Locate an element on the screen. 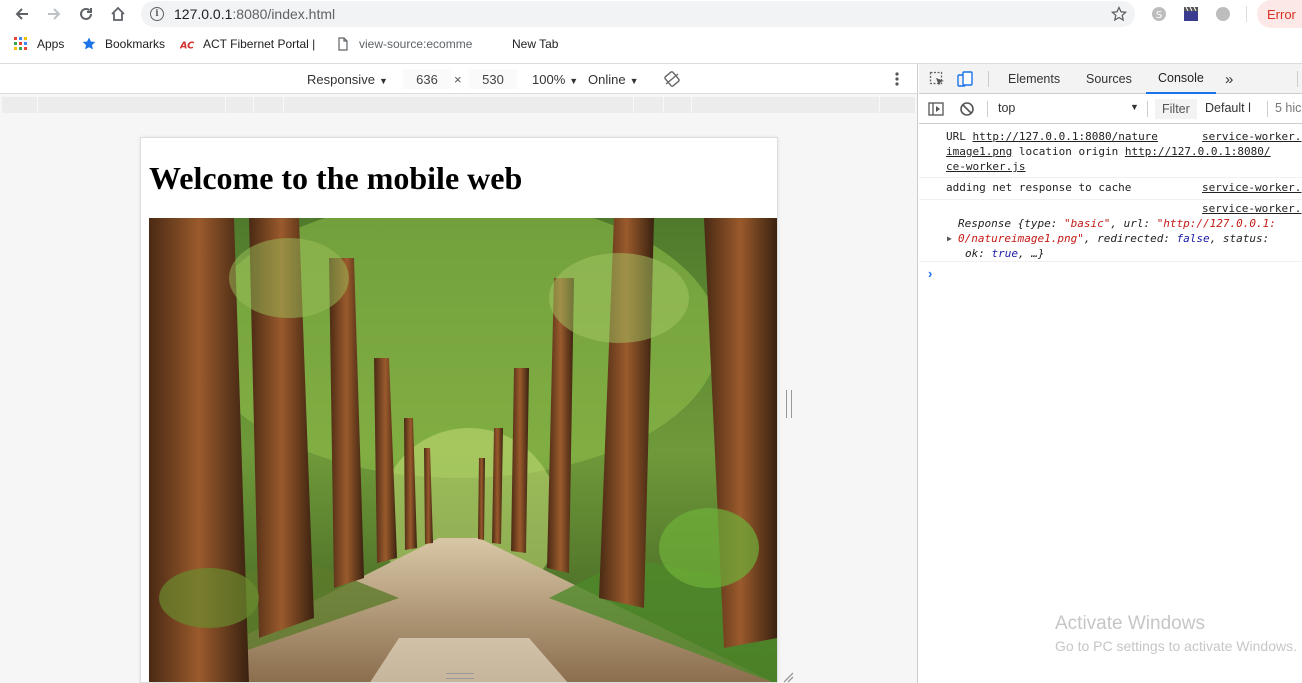 This screenshot has width=1302, height=683. rotate-icon is located at coordinates (672, 79).